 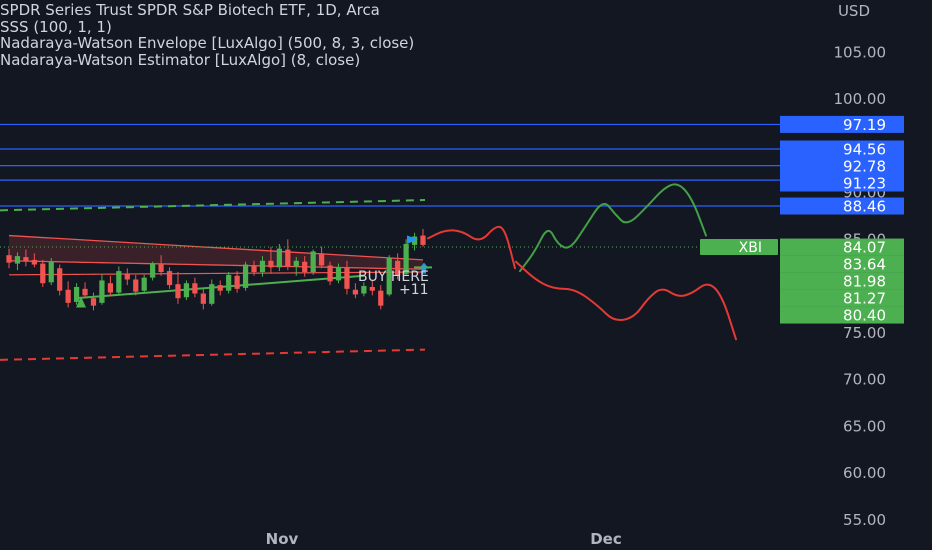 What do you see at coordinates (864, 265) in the screenshot?
I see `price-badge-text: 83.64` at bounding box center [864, 265].